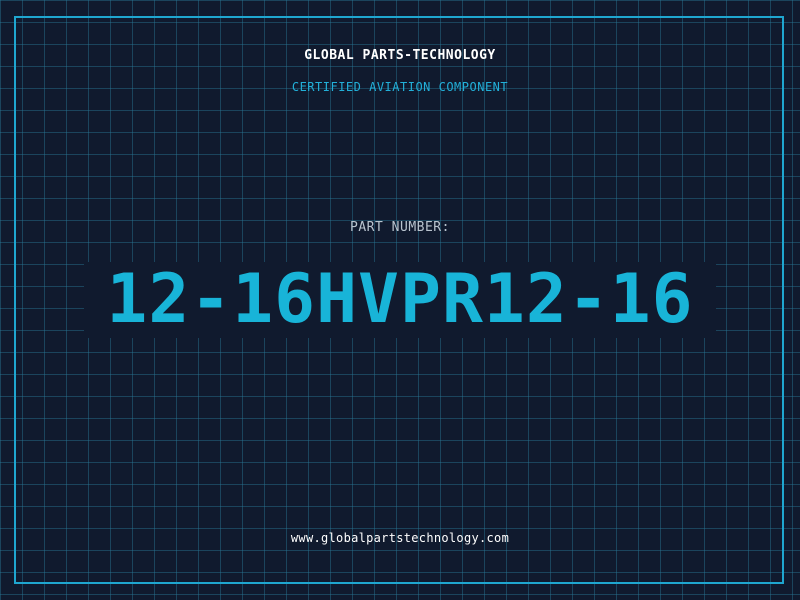 Image resolution: width=800 pixels, height=600 pixels. What do you see at coordinates (400, 227) in the screenshot?
I see `part-number-label: PART NUMBER:` at bounding box center [400, 227].